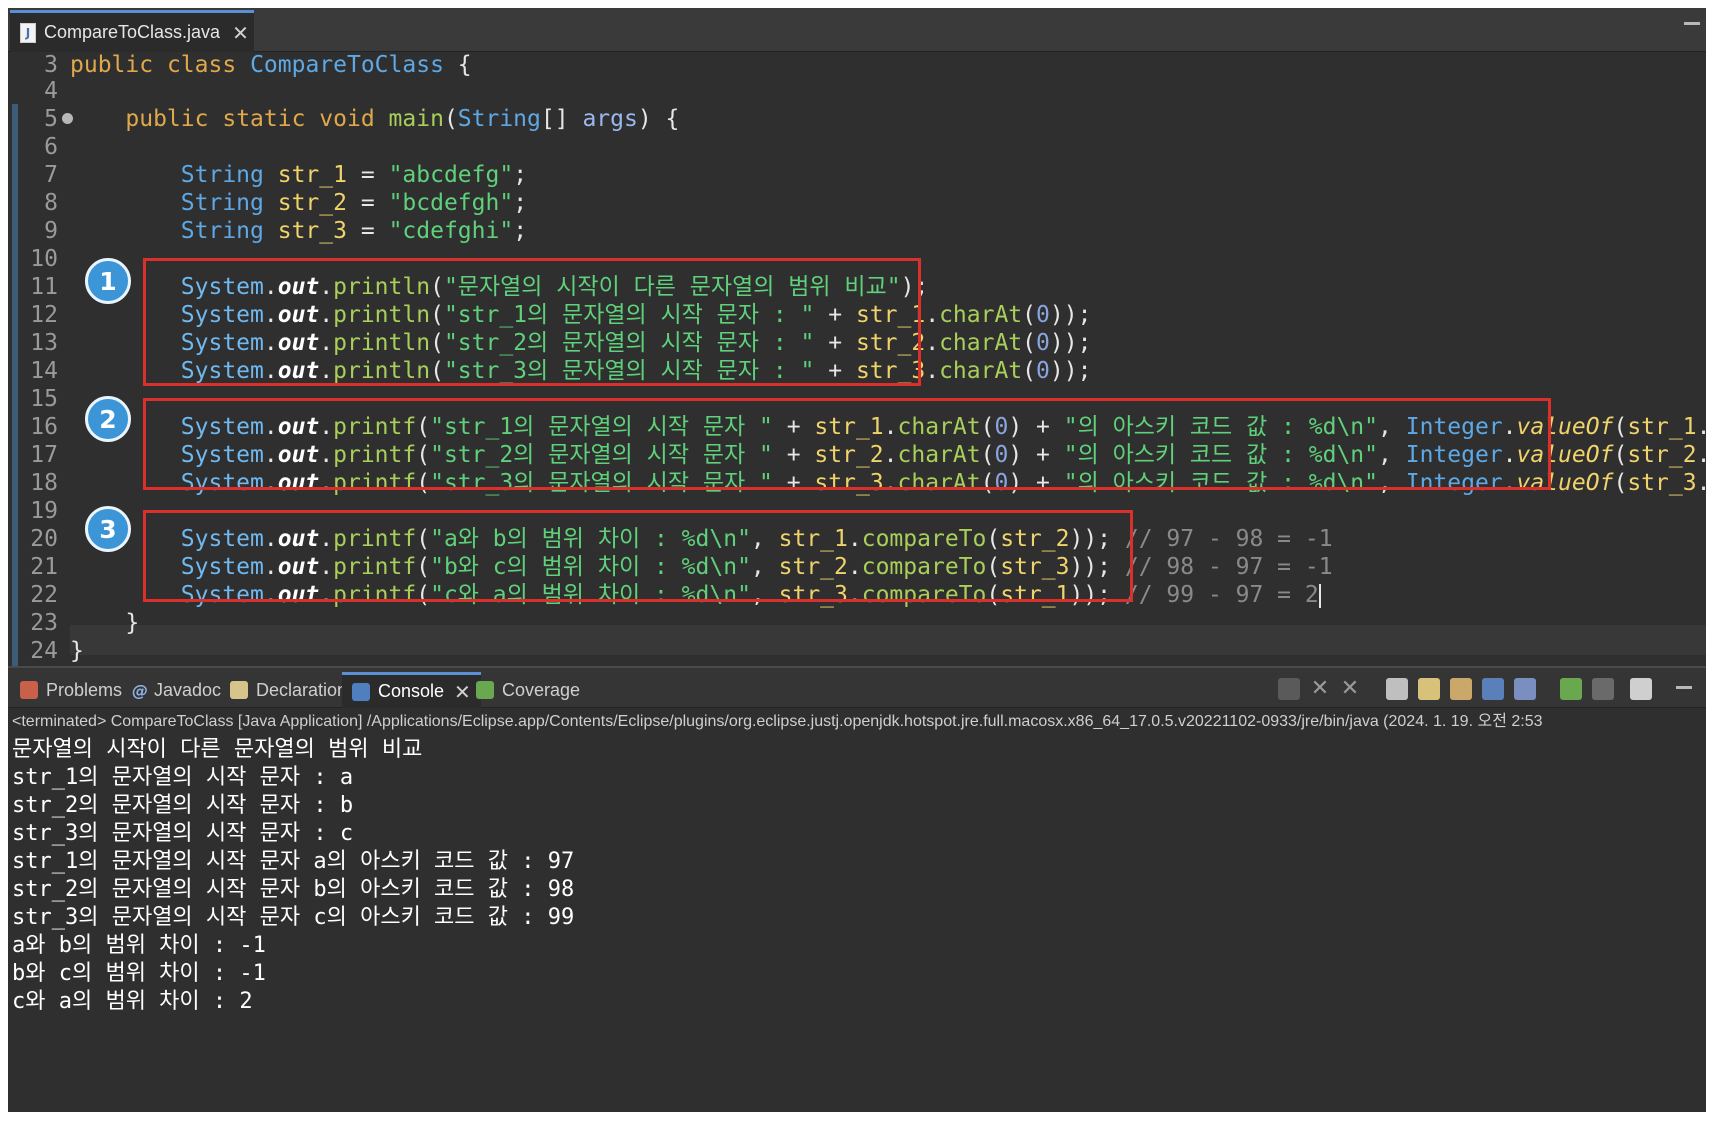 Image resolution: width=1714 pixels, height=1122 pixels. I want to click on line-number: 5, so click(51, 119).